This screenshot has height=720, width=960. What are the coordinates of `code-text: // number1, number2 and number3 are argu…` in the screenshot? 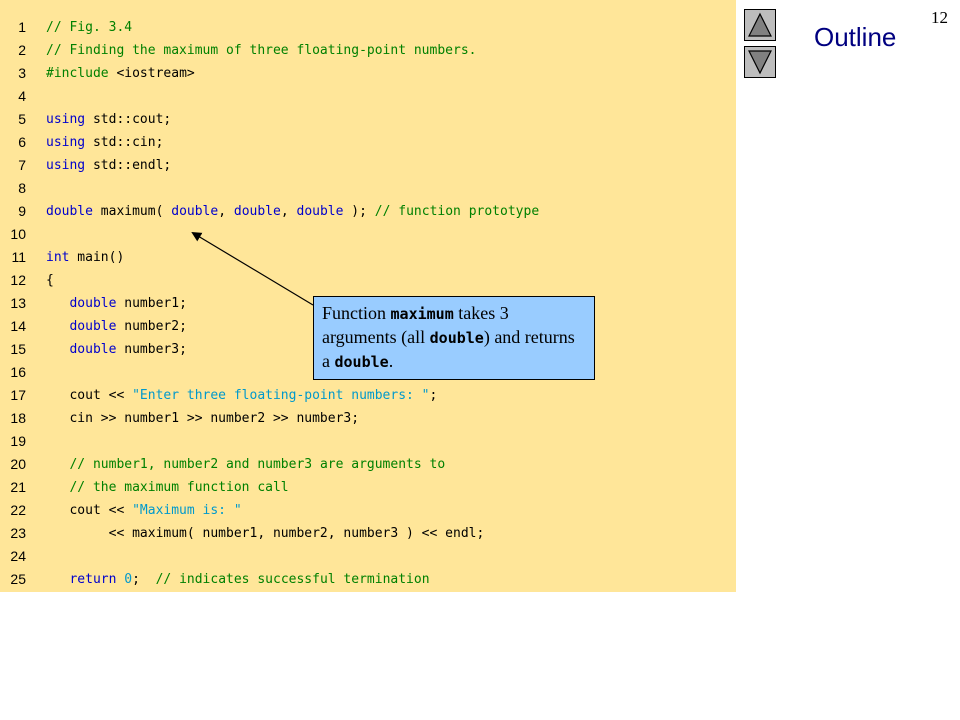 It's located at (245, 464).